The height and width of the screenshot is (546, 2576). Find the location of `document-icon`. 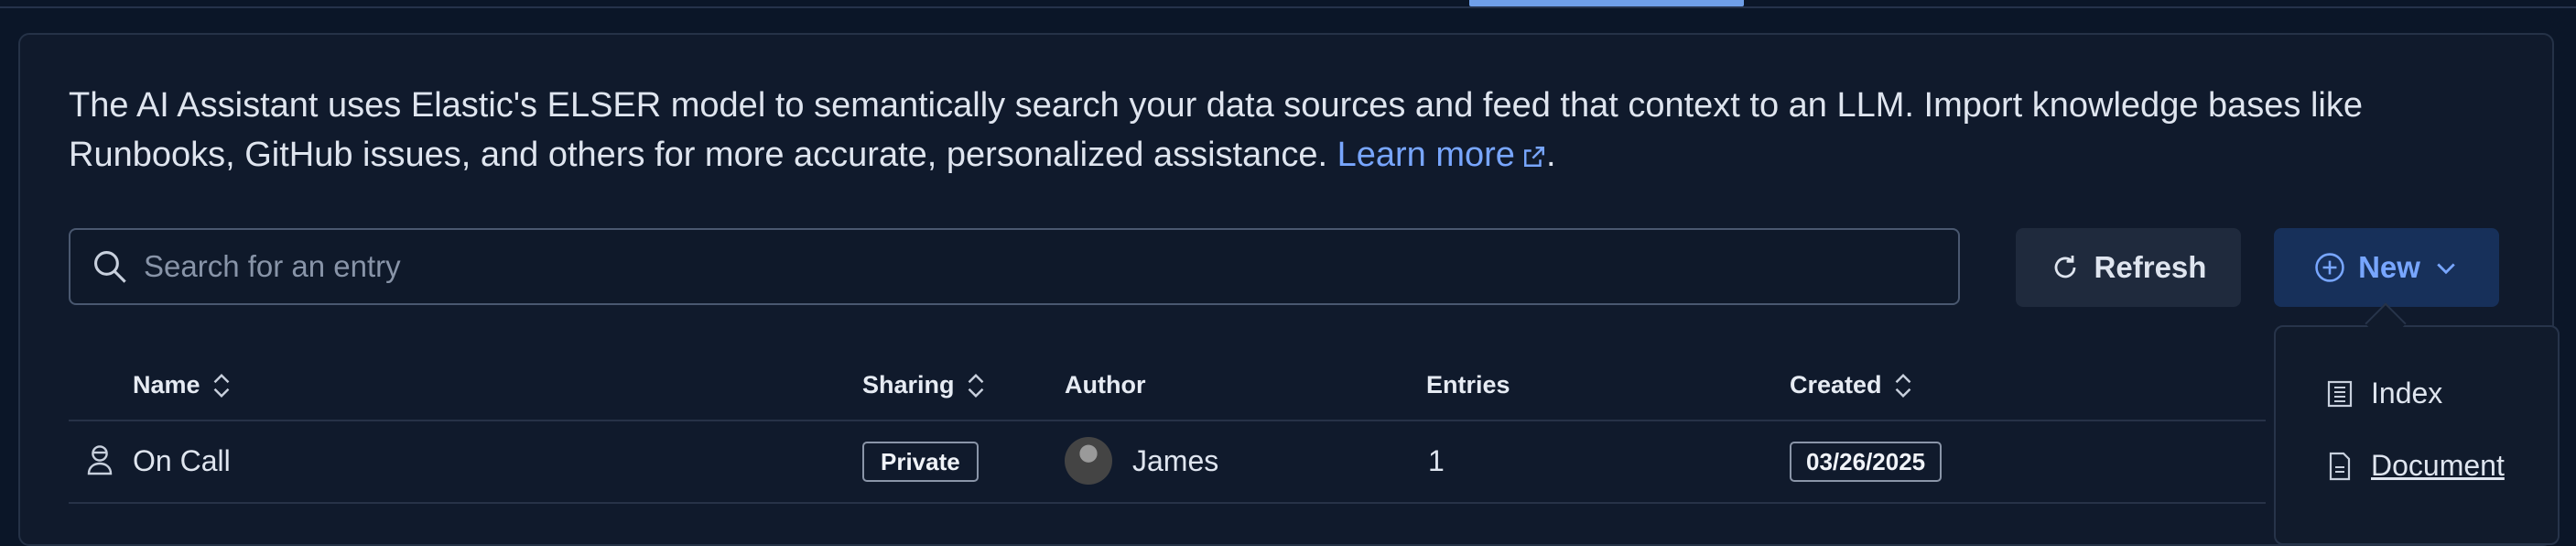

document-icon is located at coordinates (2340, 466).